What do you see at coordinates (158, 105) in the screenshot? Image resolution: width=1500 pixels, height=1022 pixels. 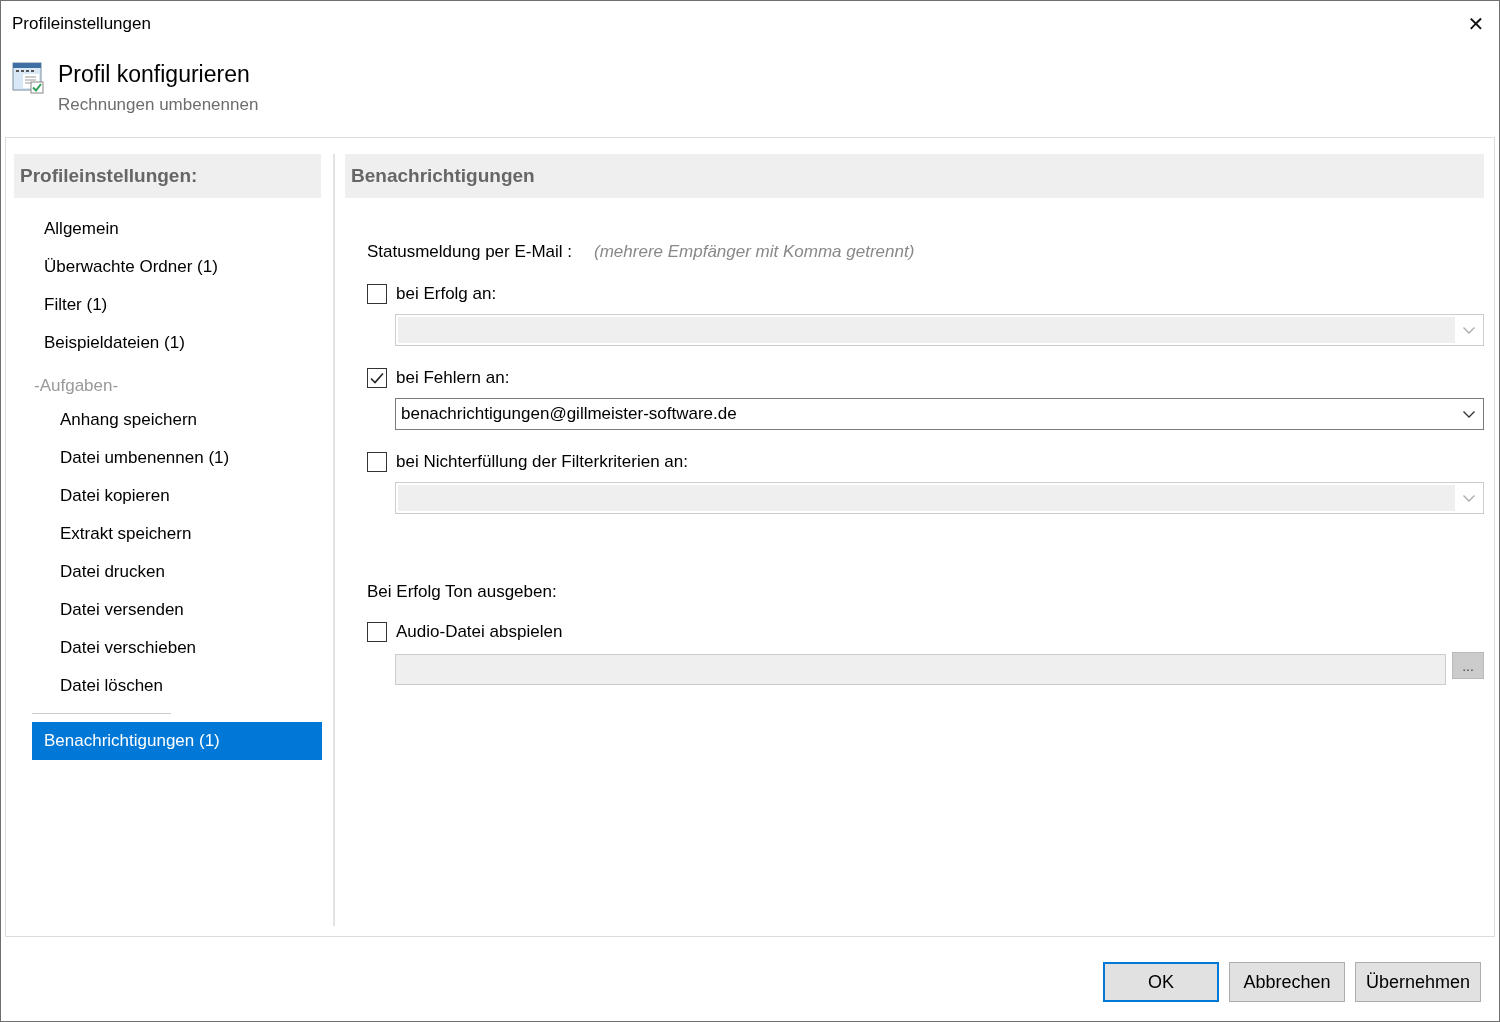 I see `dialog-subtitle: Rechnungen umbenennen` at bounding box center [158, 105].